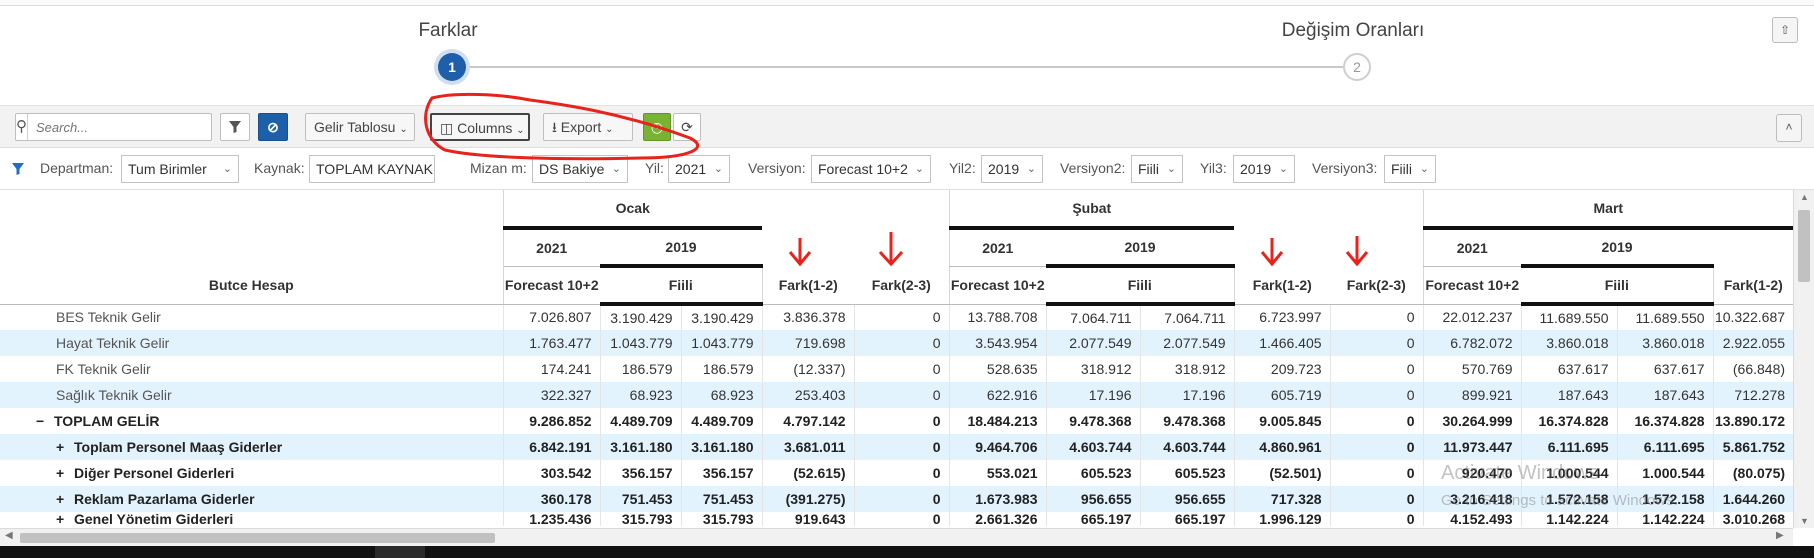 This screenshot has width=1814, height=558. Describe the element at coordinates (721, 519) in the screenshot. I see `value-cell: 315.793` at that location.